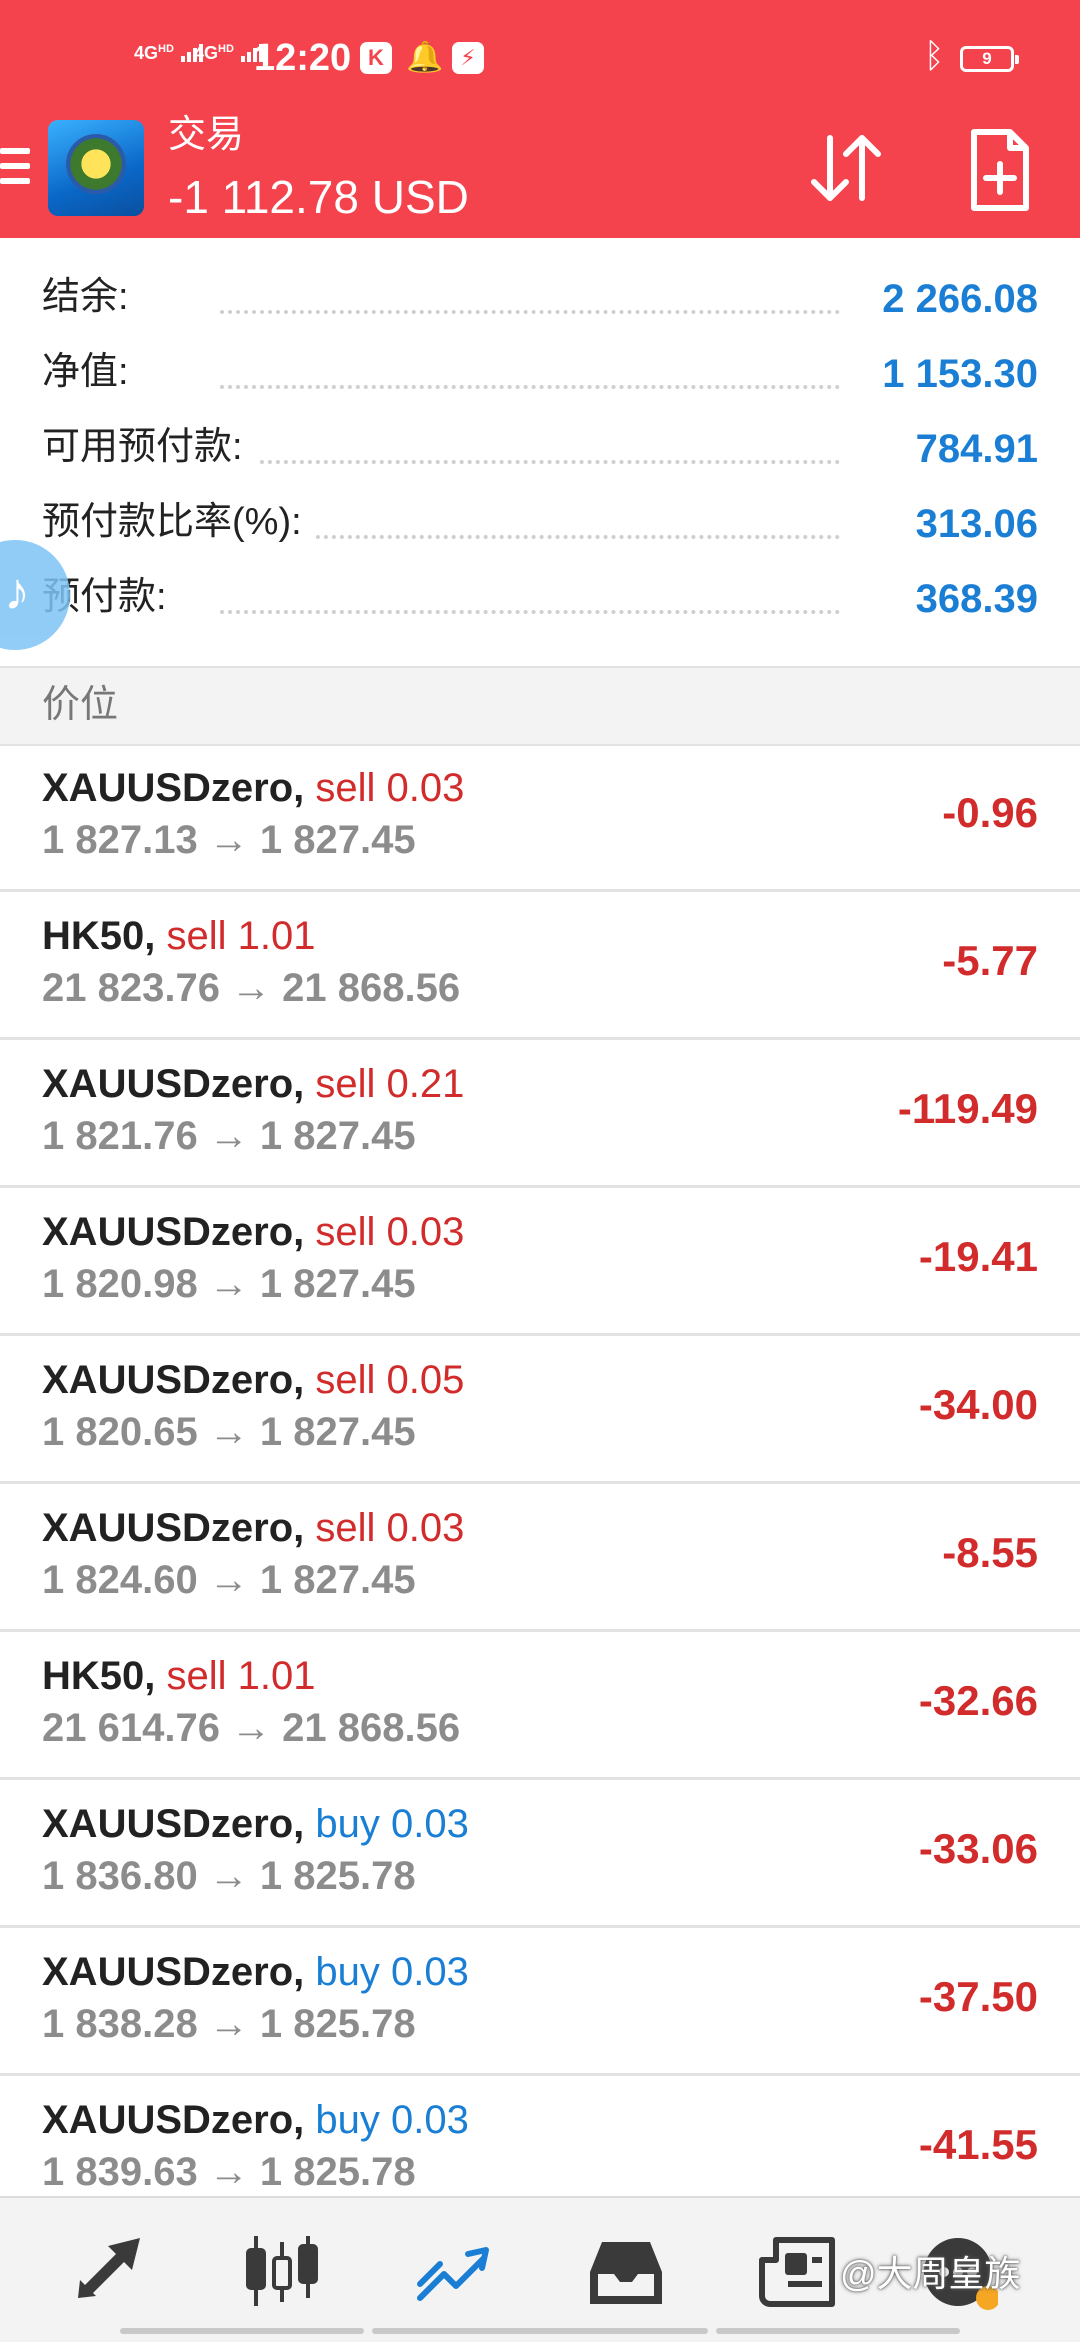  What do you see at coordinates (17, 592) in the screenshot?
I see `music-note-icon: ♪` at bounding box center [17, 592].